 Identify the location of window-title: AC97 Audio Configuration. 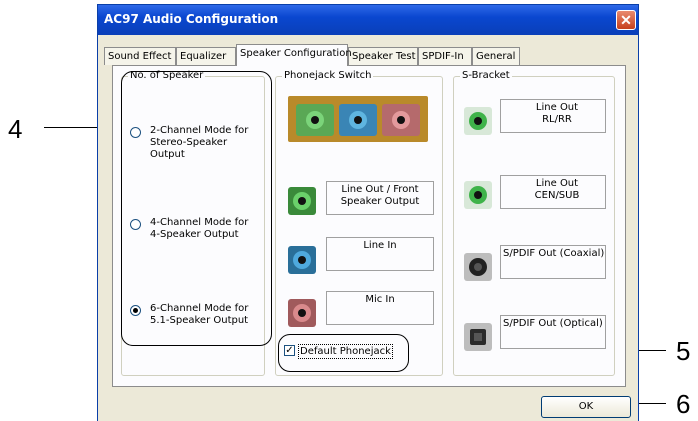
(191, 19).